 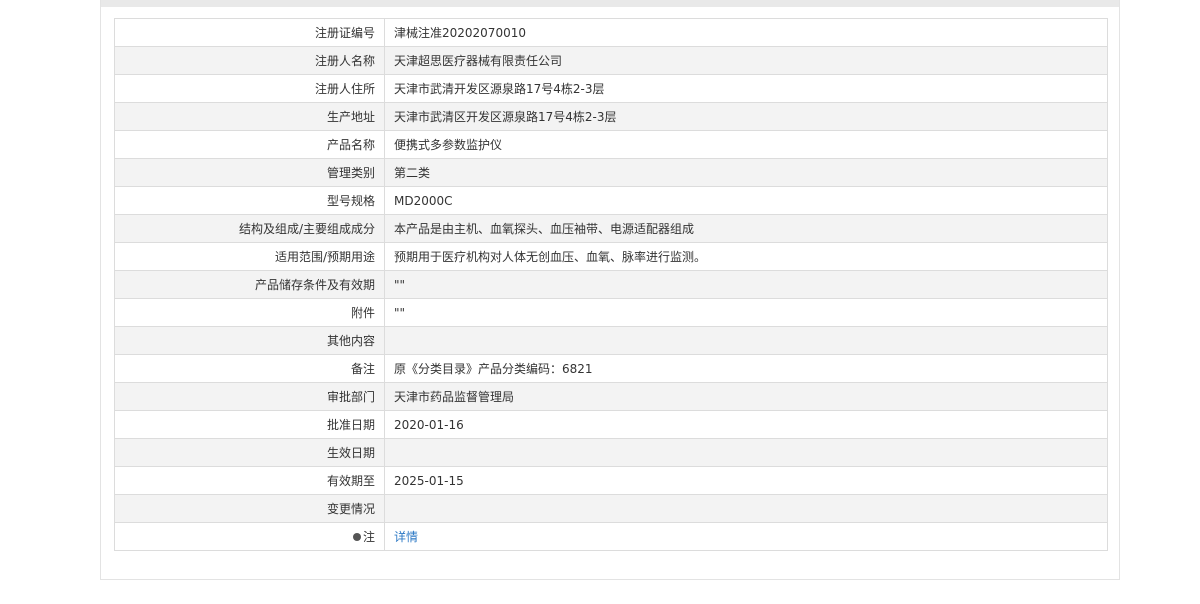 I want to click on table-row: 注册证编号 津械注准20202070010, so click(x=611, y=32).